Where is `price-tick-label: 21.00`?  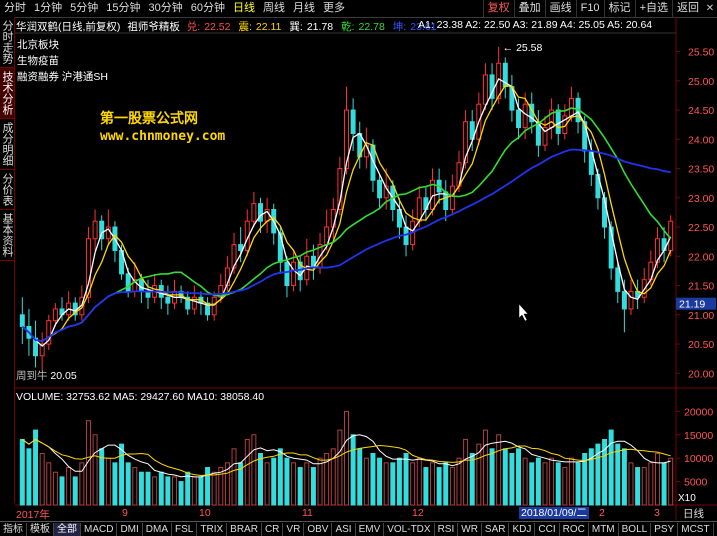 price-tick-label: 21.00 is located at coordinates (701, 316).